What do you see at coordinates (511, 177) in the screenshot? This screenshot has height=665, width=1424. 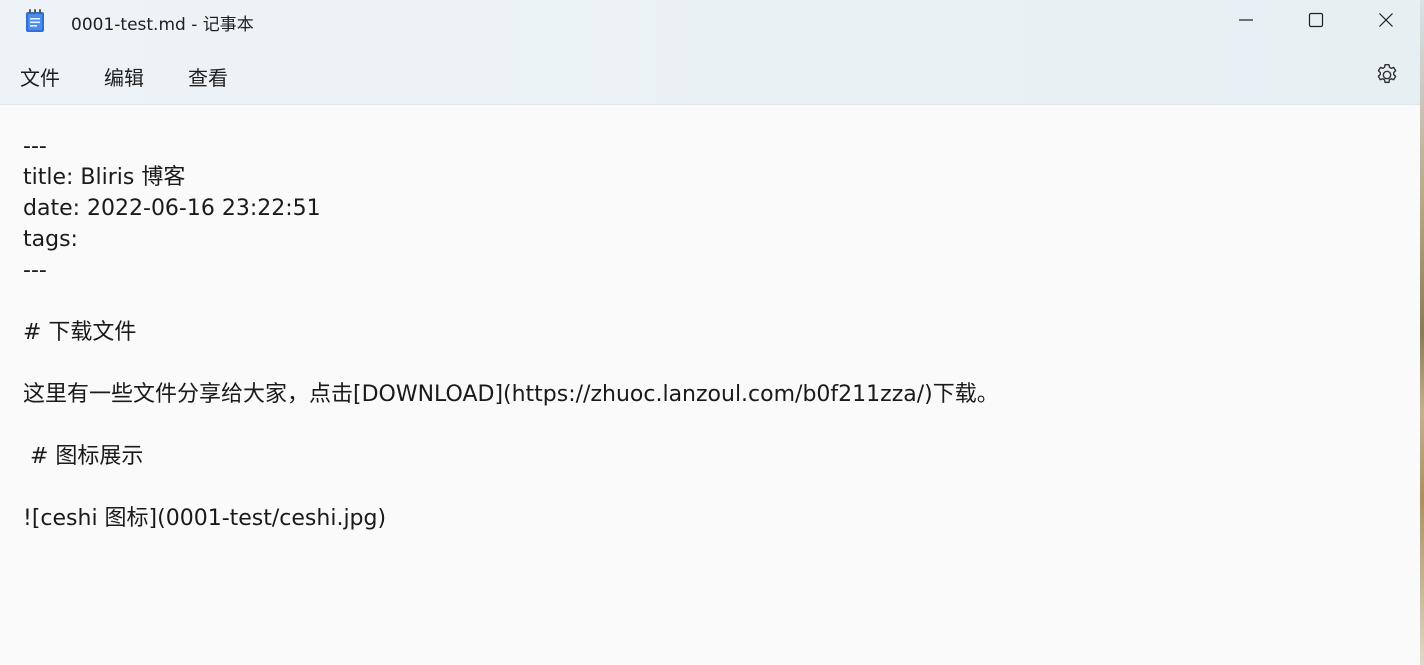 I see `text-line: title: Bliris 博客` at bounding box center [511, 177].